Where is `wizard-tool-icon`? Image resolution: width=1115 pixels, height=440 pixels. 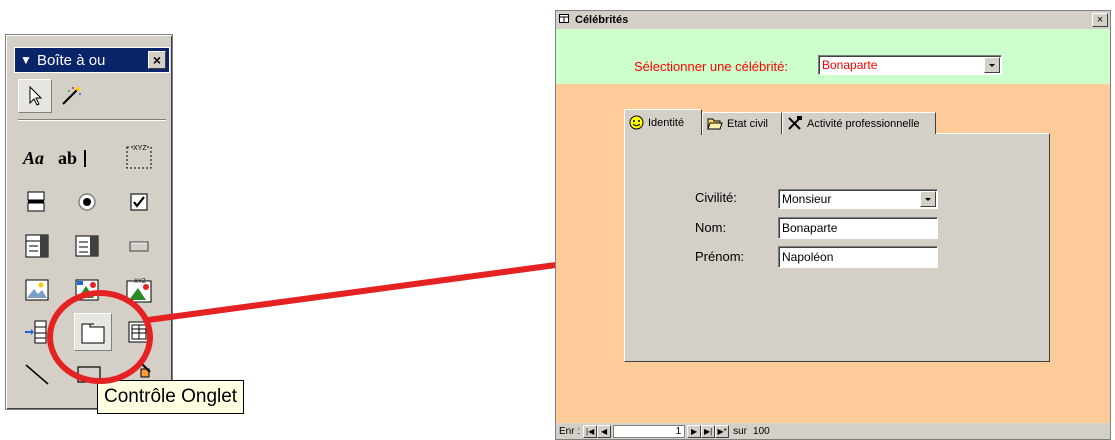
wizard-tool-icon is located at coordinates (71, 96).